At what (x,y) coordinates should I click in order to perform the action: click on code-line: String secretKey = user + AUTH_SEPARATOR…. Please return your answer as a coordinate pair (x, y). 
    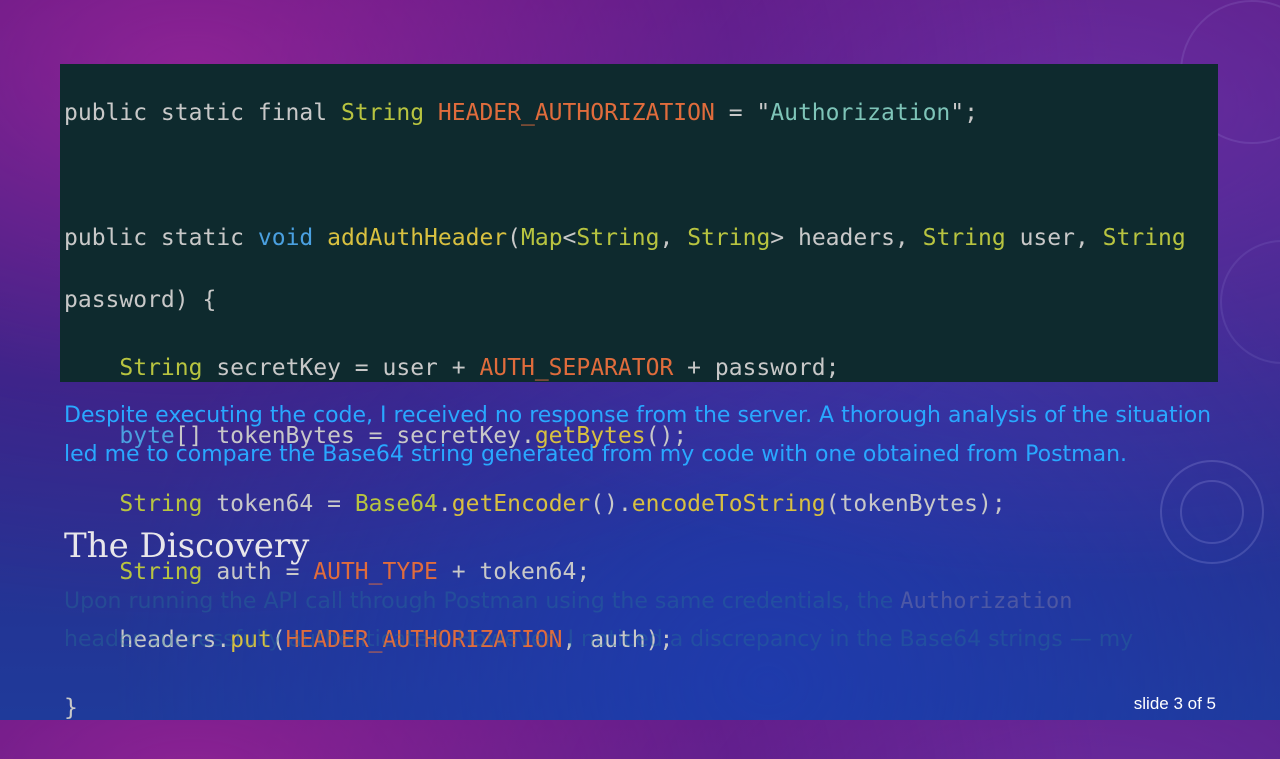
    Looking at the image, I should click on (479, 368).